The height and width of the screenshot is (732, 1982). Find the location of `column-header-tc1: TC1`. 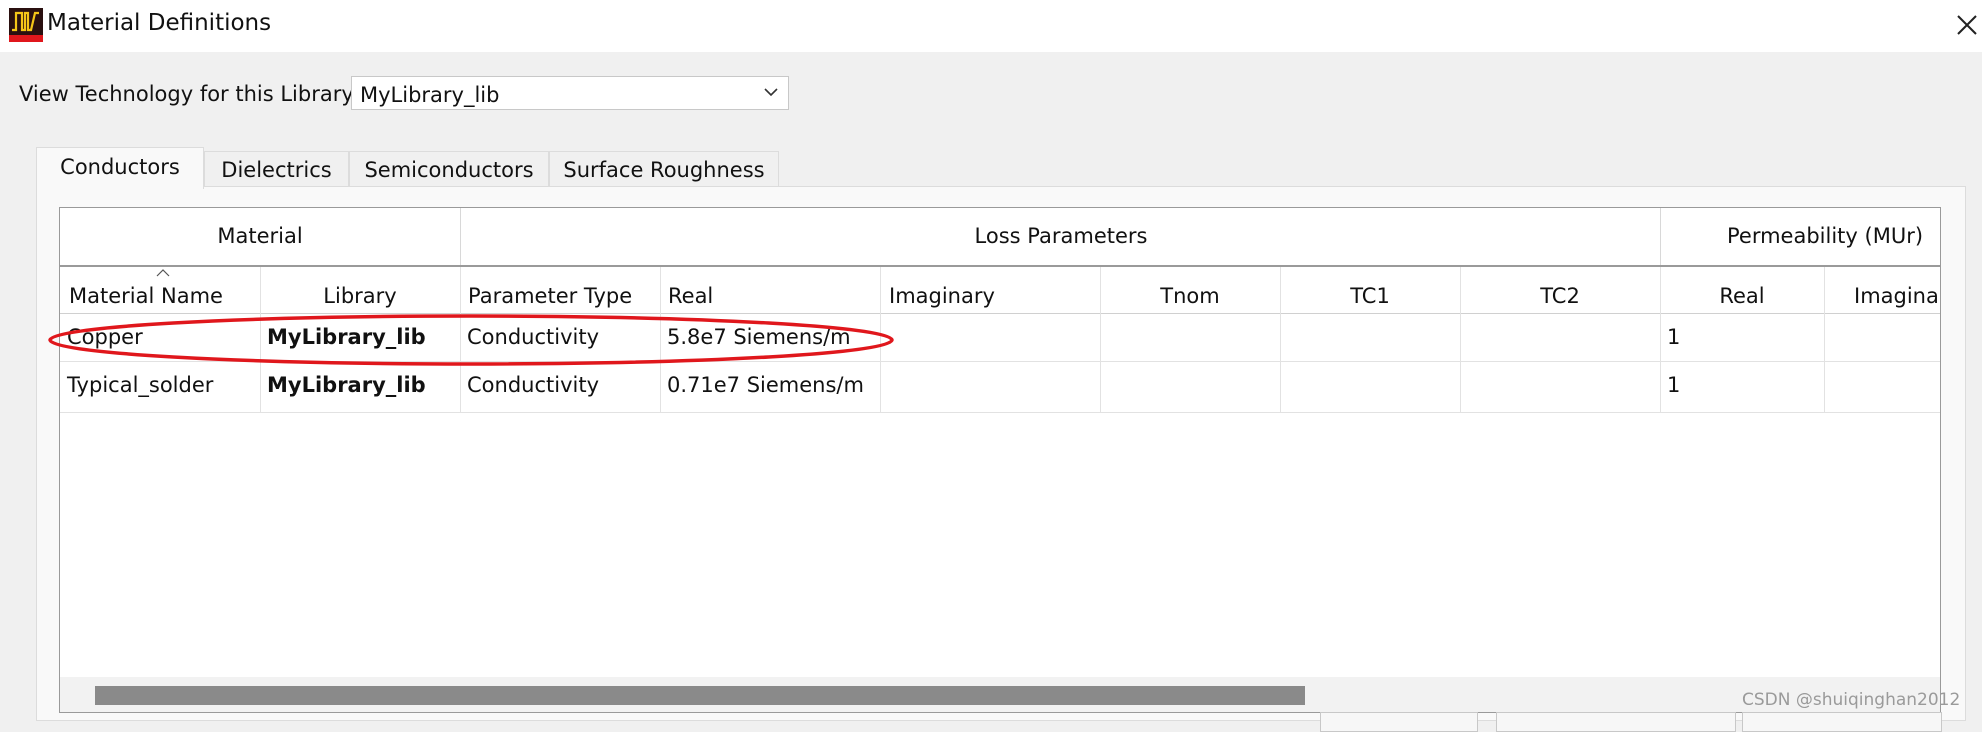

column-header-tc1: TC1 is located at coordinates (1370, 290).